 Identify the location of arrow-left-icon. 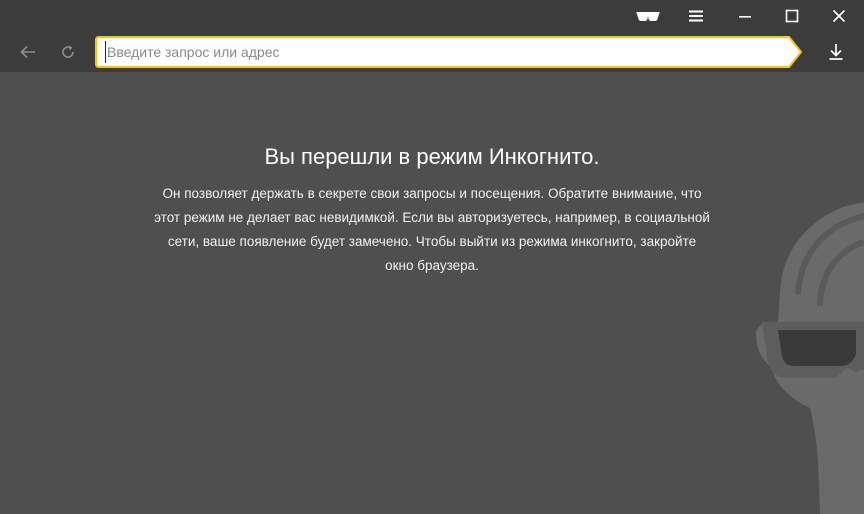
(28, 52).